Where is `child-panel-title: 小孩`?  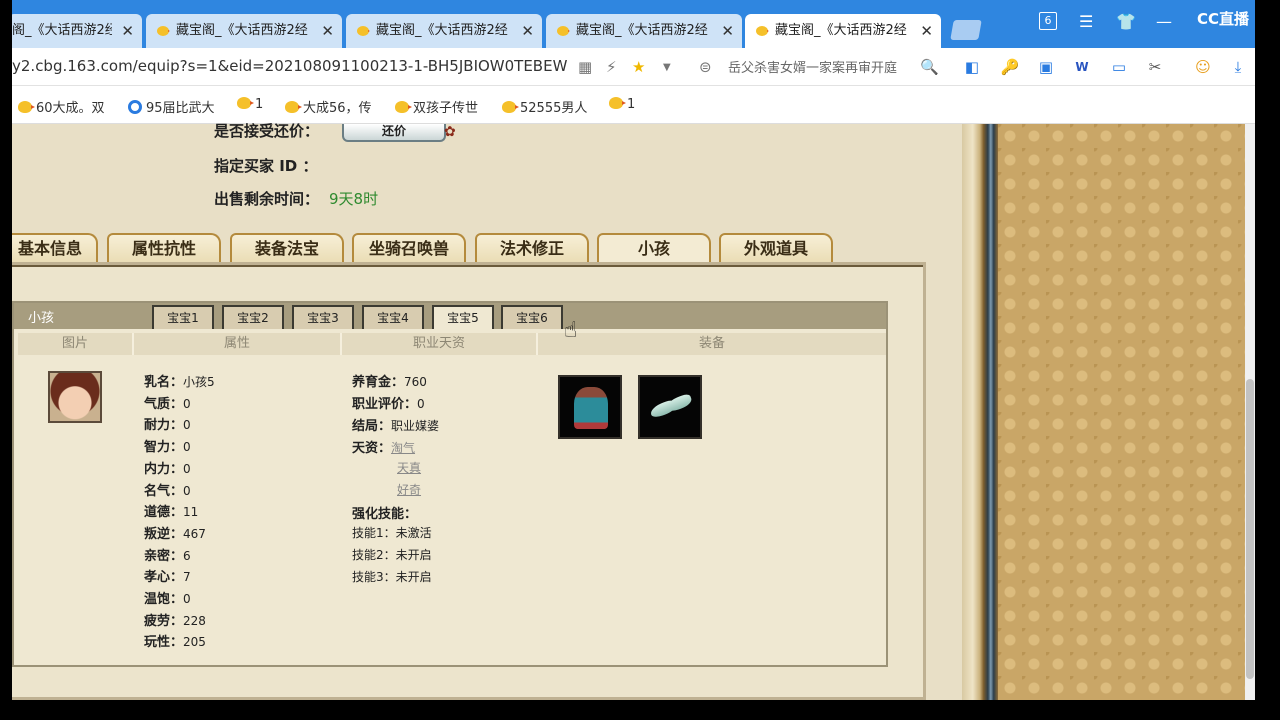 child-panel-title: 小孩 is located at coordinates (41, 318).